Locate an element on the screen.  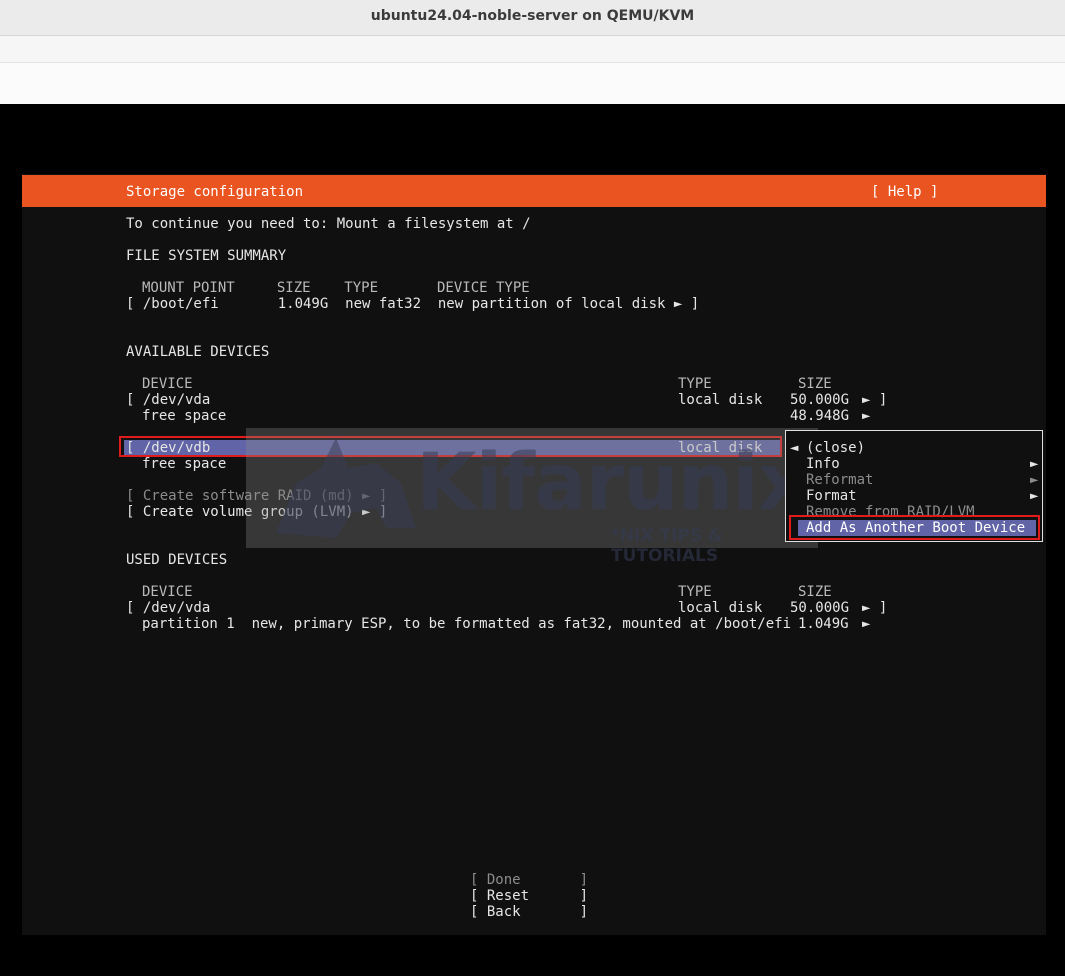
used-vda-arrow: ► ] is located at coordinates (874, 608).